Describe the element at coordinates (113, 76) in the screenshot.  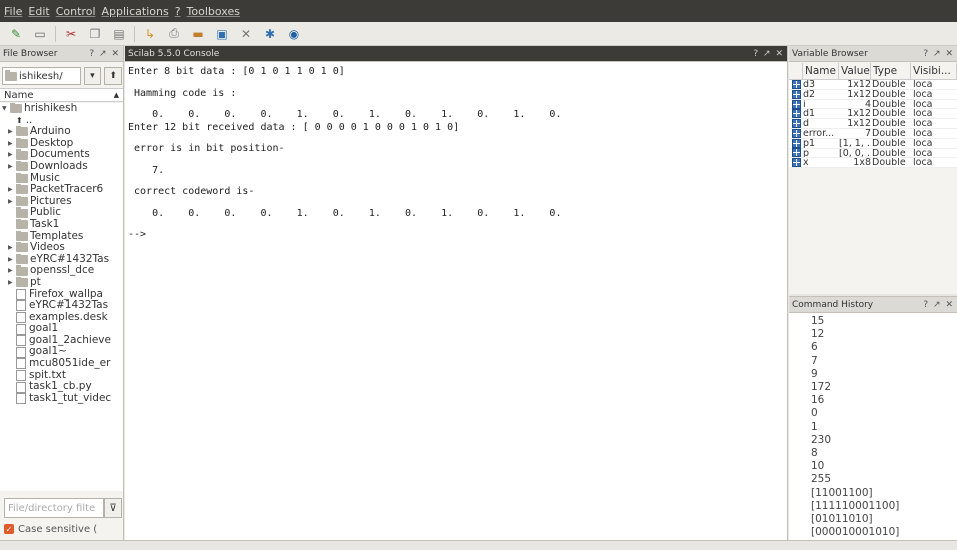
I see `go-up-icon: ⬆` at that location.